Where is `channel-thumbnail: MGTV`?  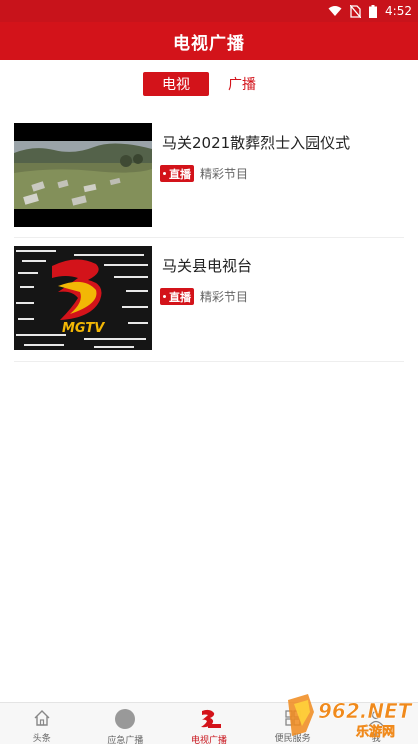
channel-thumbnail: MGTV is located at coordinates (83, 298).